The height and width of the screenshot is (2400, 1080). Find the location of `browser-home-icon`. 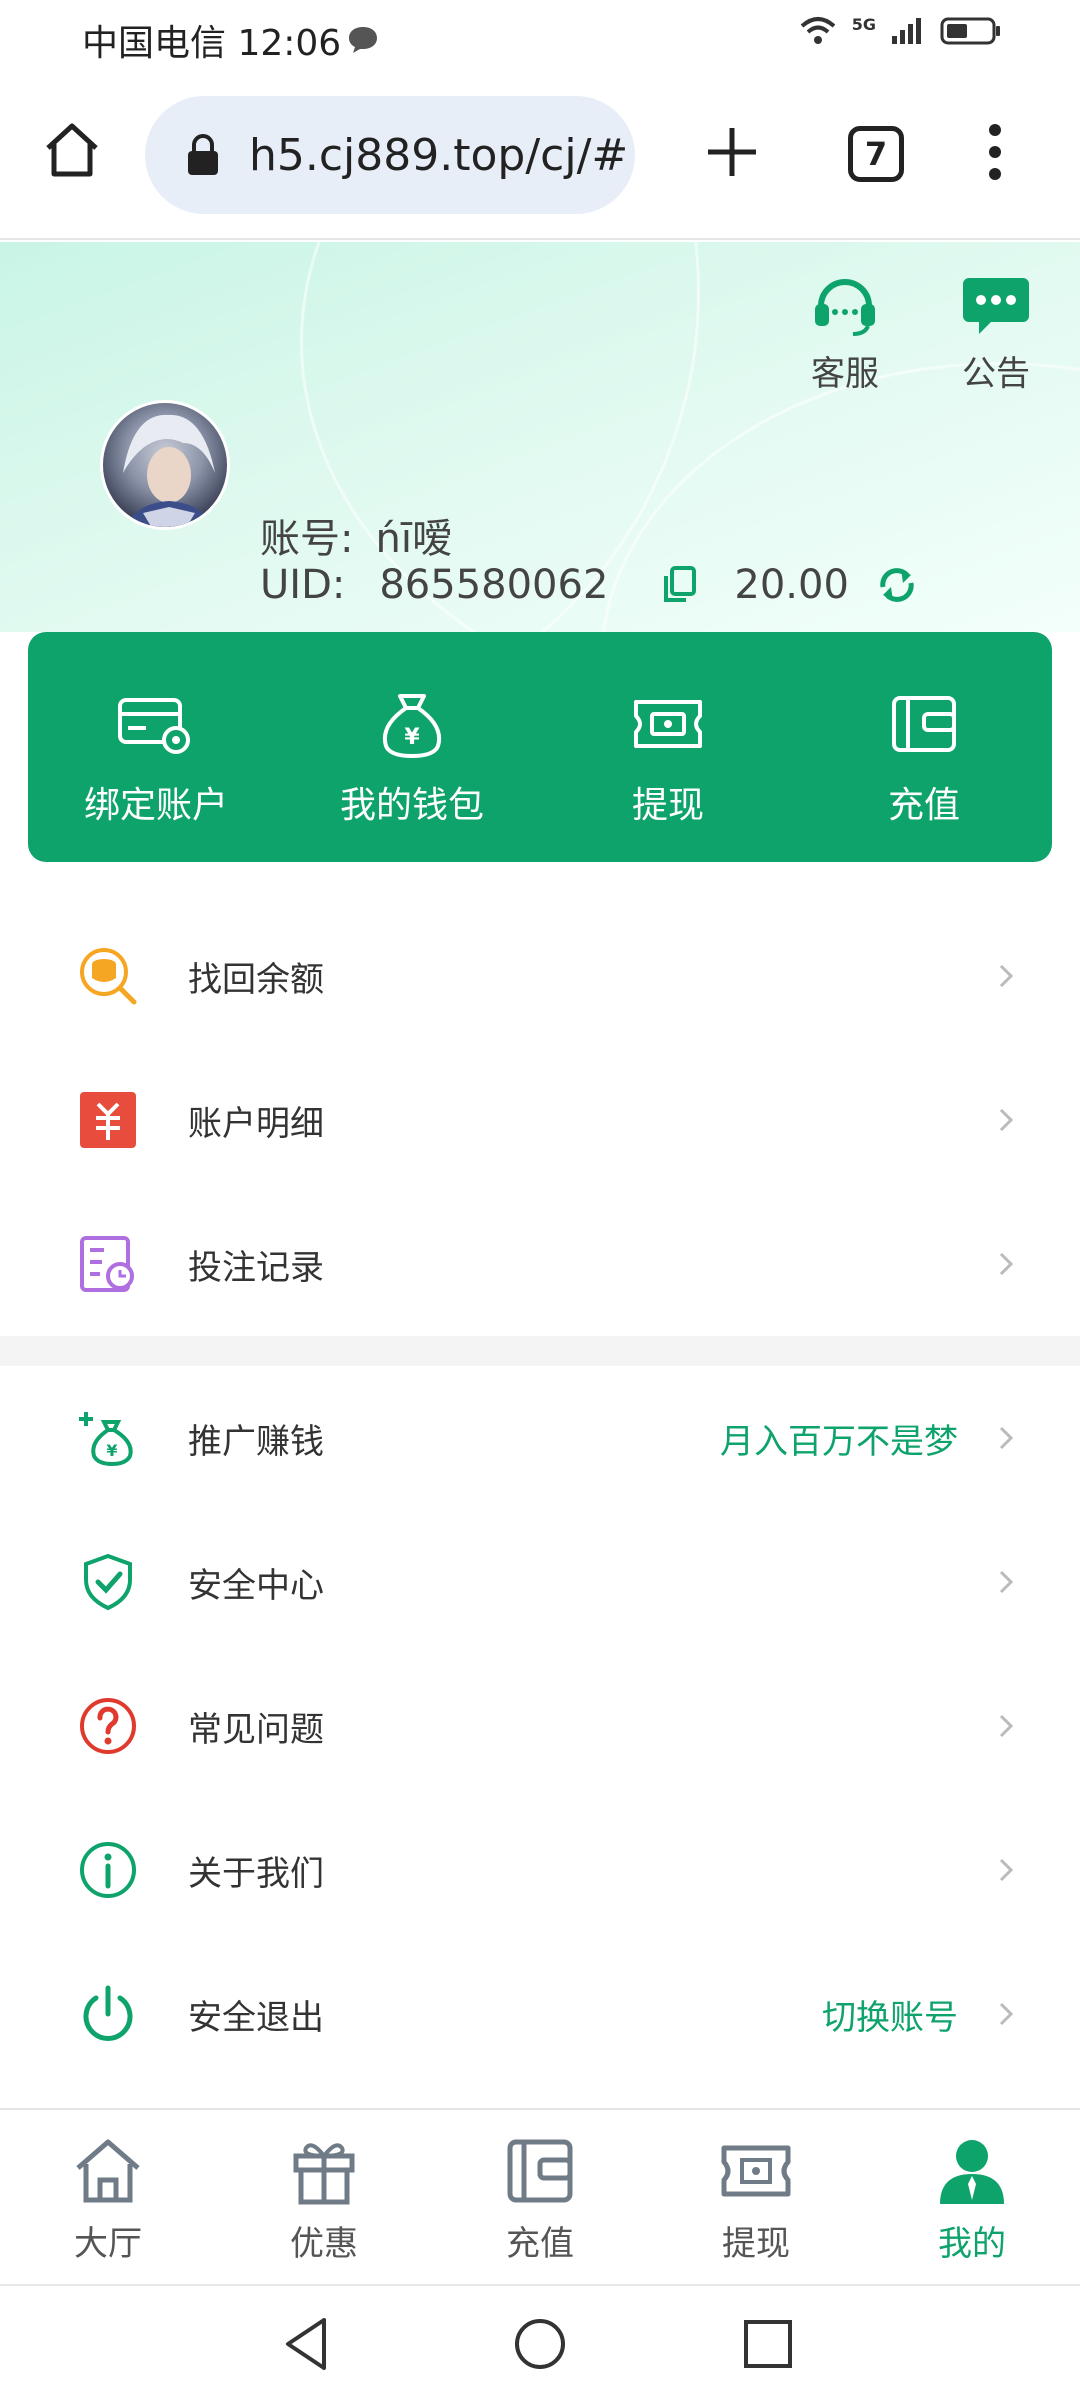

browser-home-icon is located at coordinates (72, 150).